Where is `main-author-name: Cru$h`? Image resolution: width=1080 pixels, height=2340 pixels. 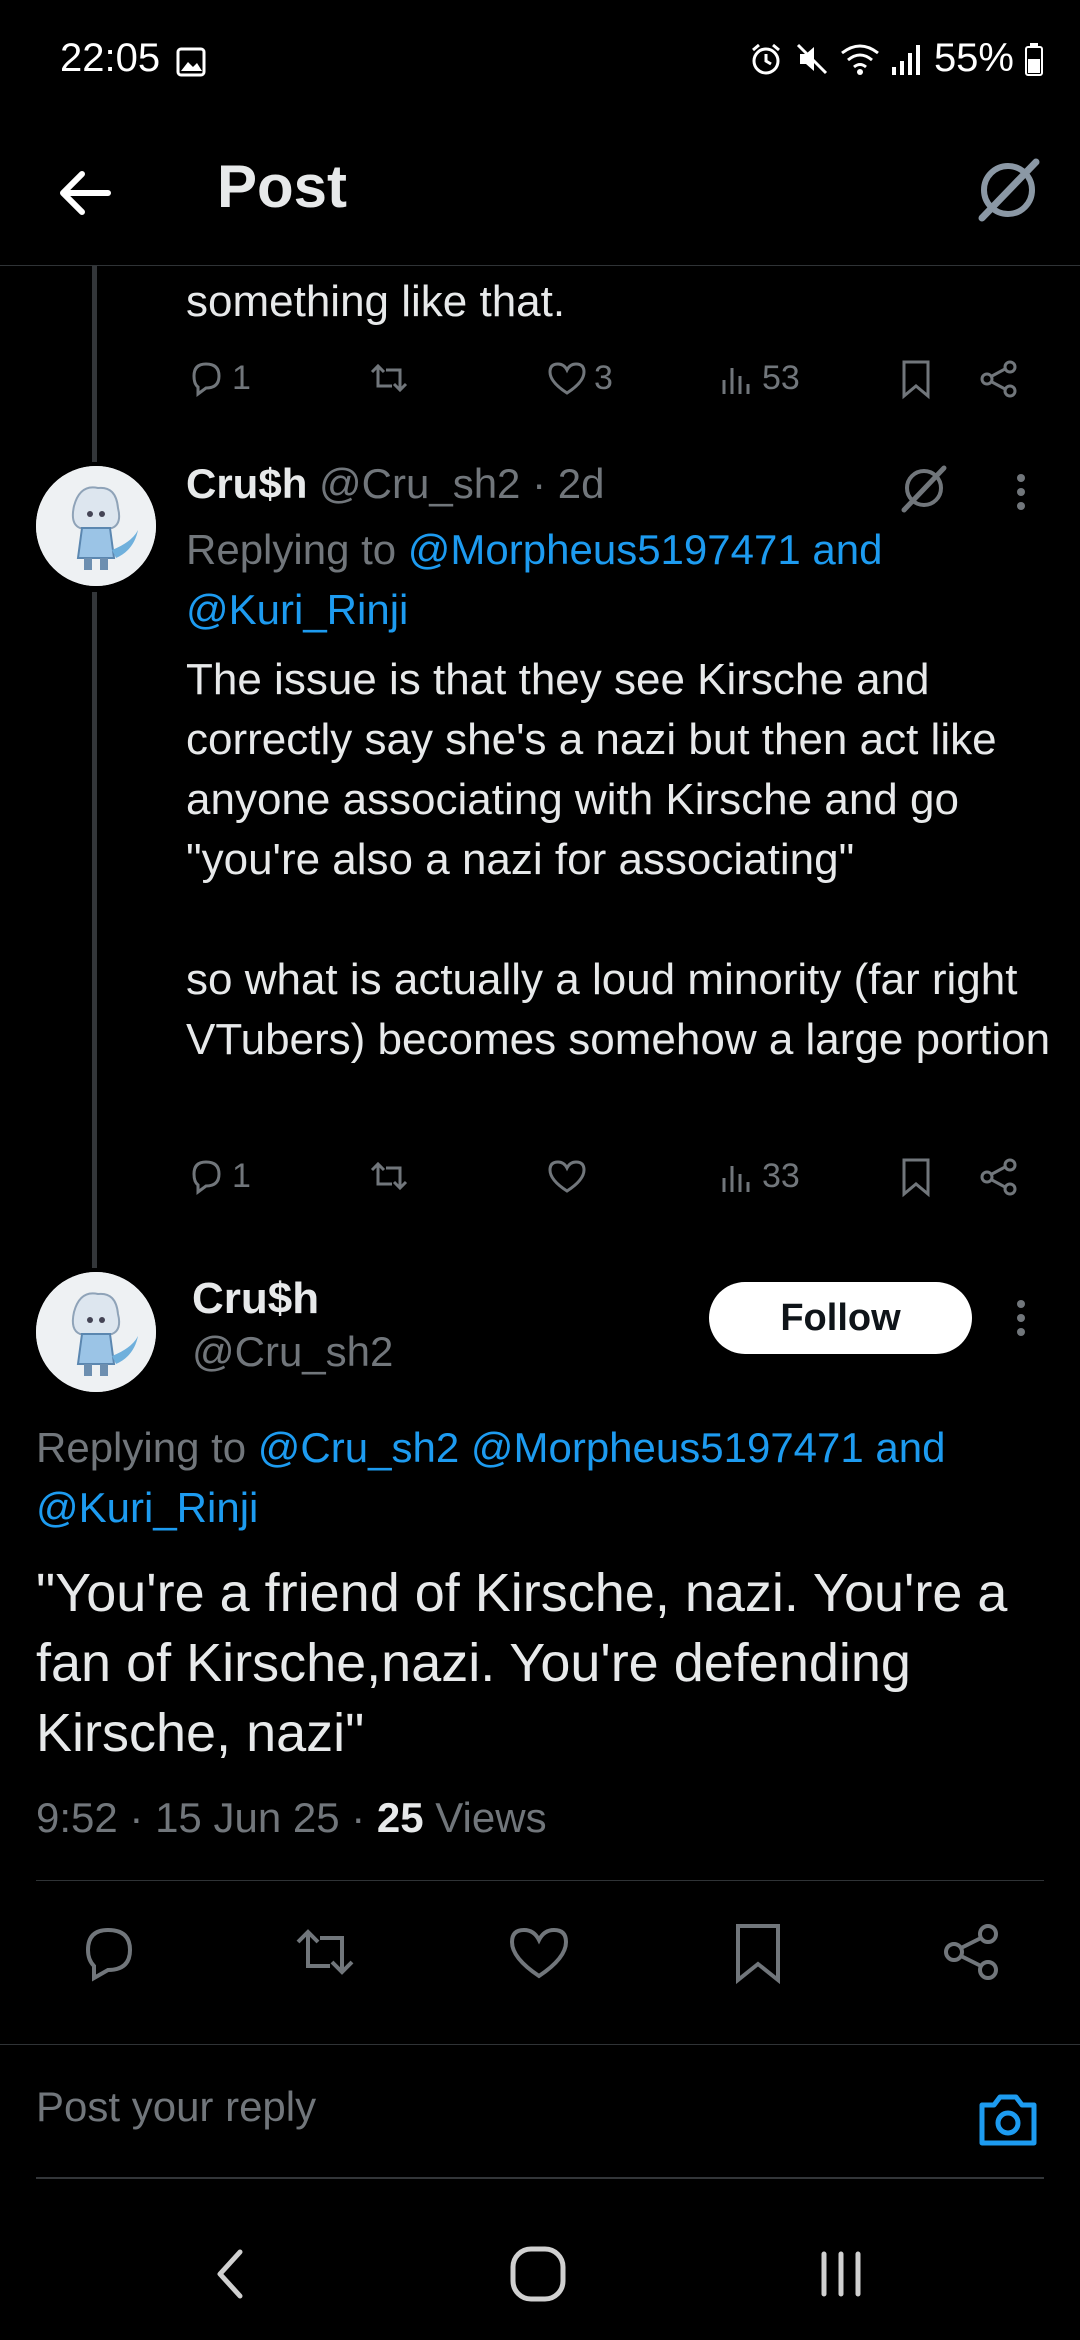 main-author-name: Cru$h is located at coordinates (255, 1299).